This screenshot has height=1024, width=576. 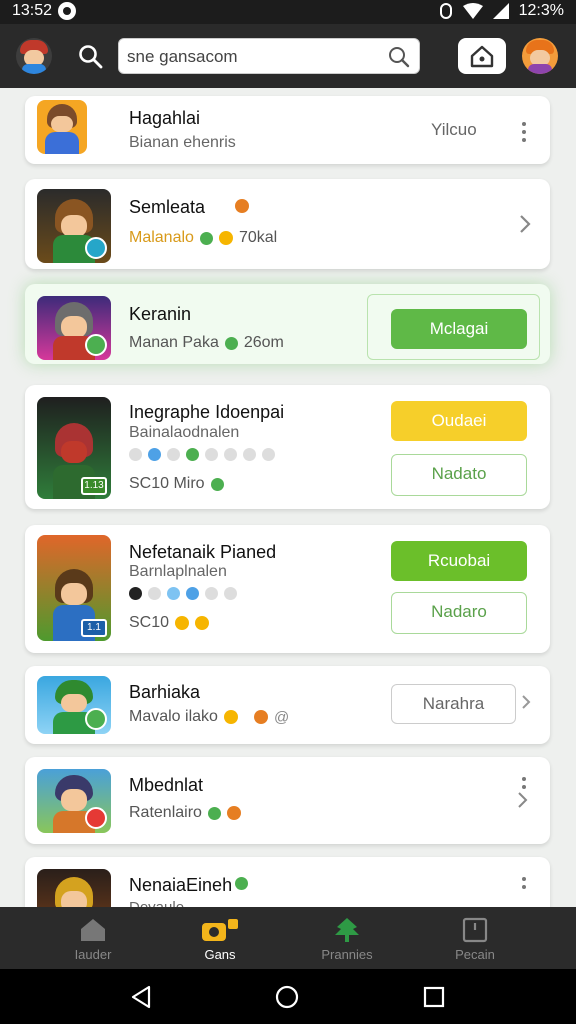 I want to click on list-item: NenaiaEineh Dovaulo, so click(x=287, y=882).